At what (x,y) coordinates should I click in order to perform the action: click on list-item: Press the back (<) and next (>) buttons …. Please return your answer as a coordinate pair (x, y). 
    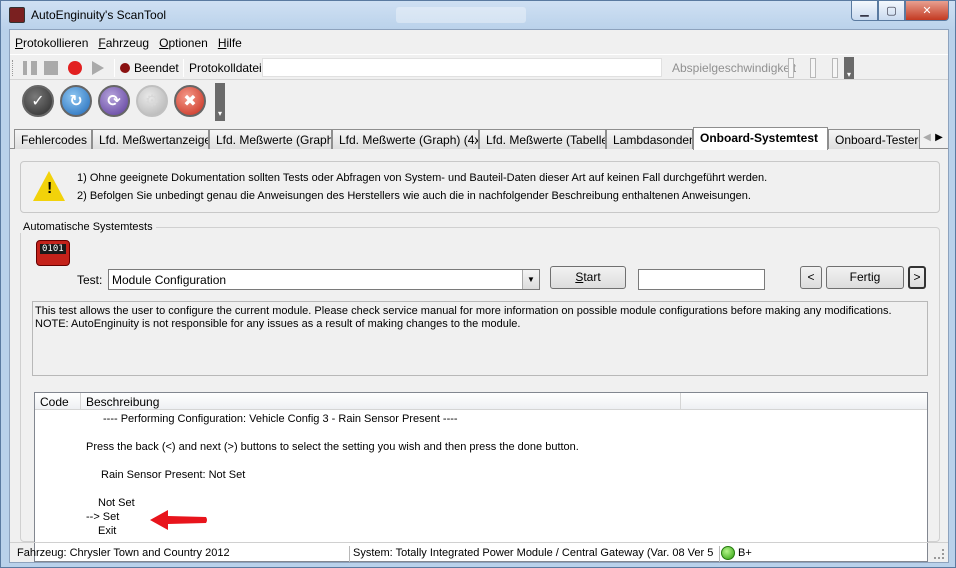
    Looking at the image, I should click on (332, 447).